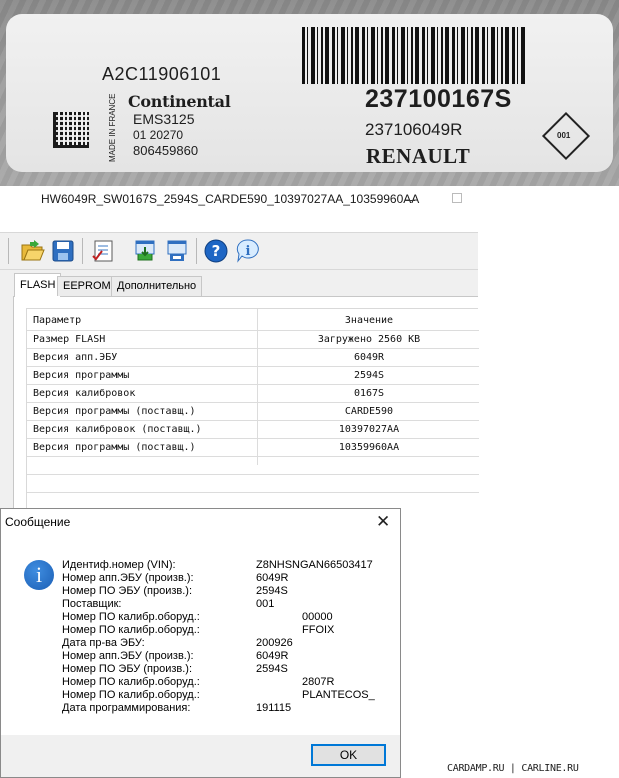  What do you see at coordinates (414, 129) in the screenshot?
I see `renault-number-small: 237106049R` at bounding box center [414, 129].